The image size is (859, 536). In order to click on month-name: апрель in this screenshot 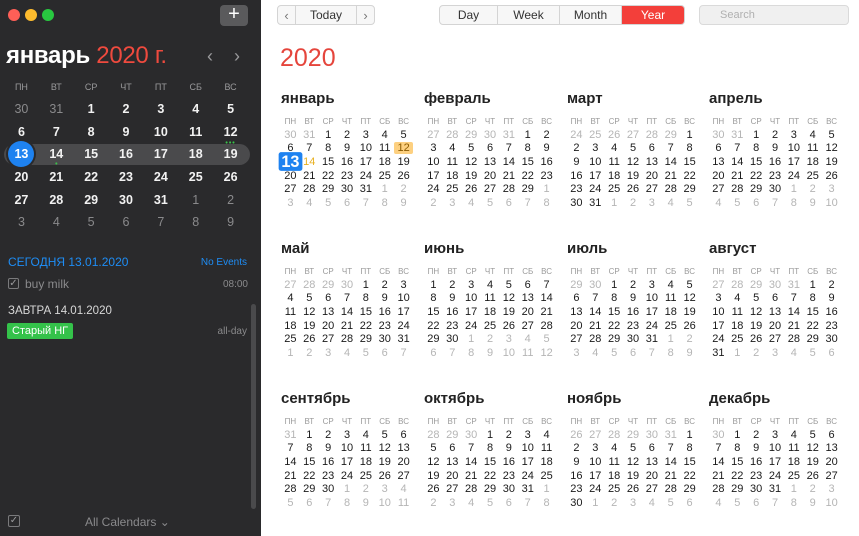, I will do `click(775, 101)`.